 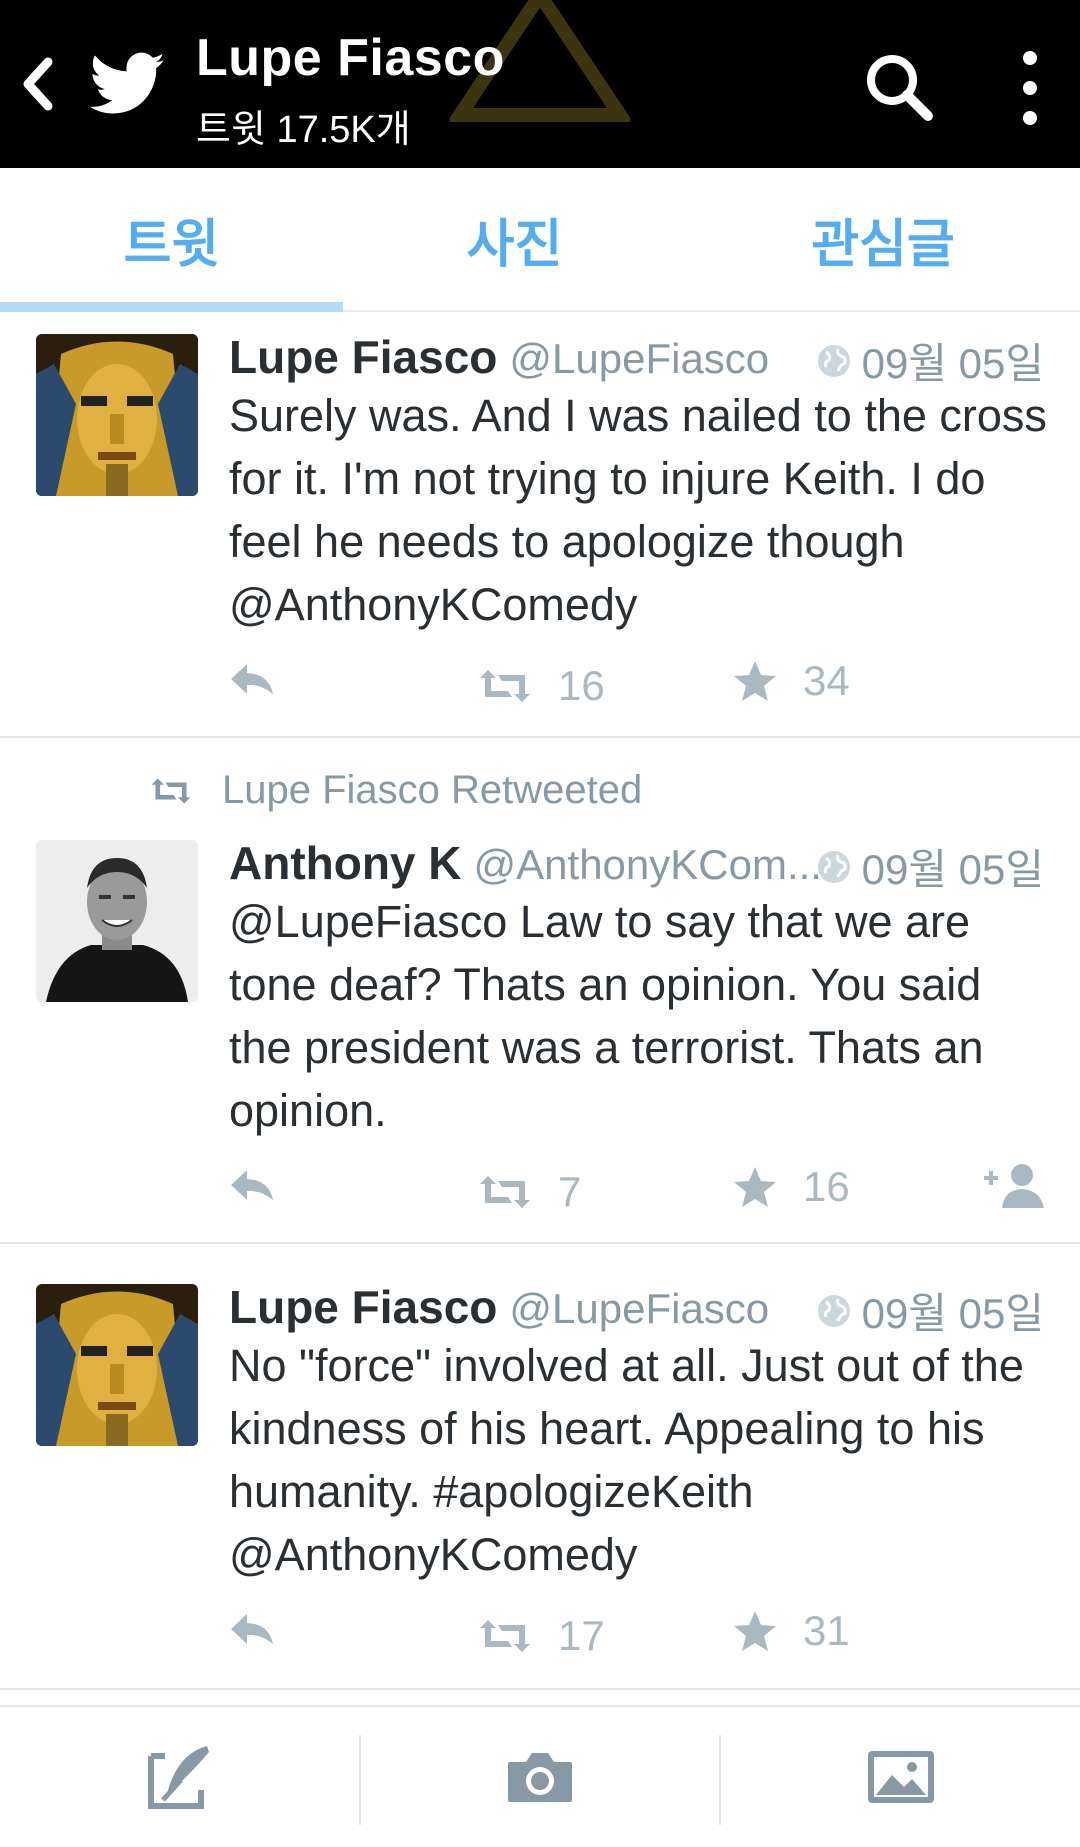 I want to click on favorite-button: 34, so click(x=791, y=681).